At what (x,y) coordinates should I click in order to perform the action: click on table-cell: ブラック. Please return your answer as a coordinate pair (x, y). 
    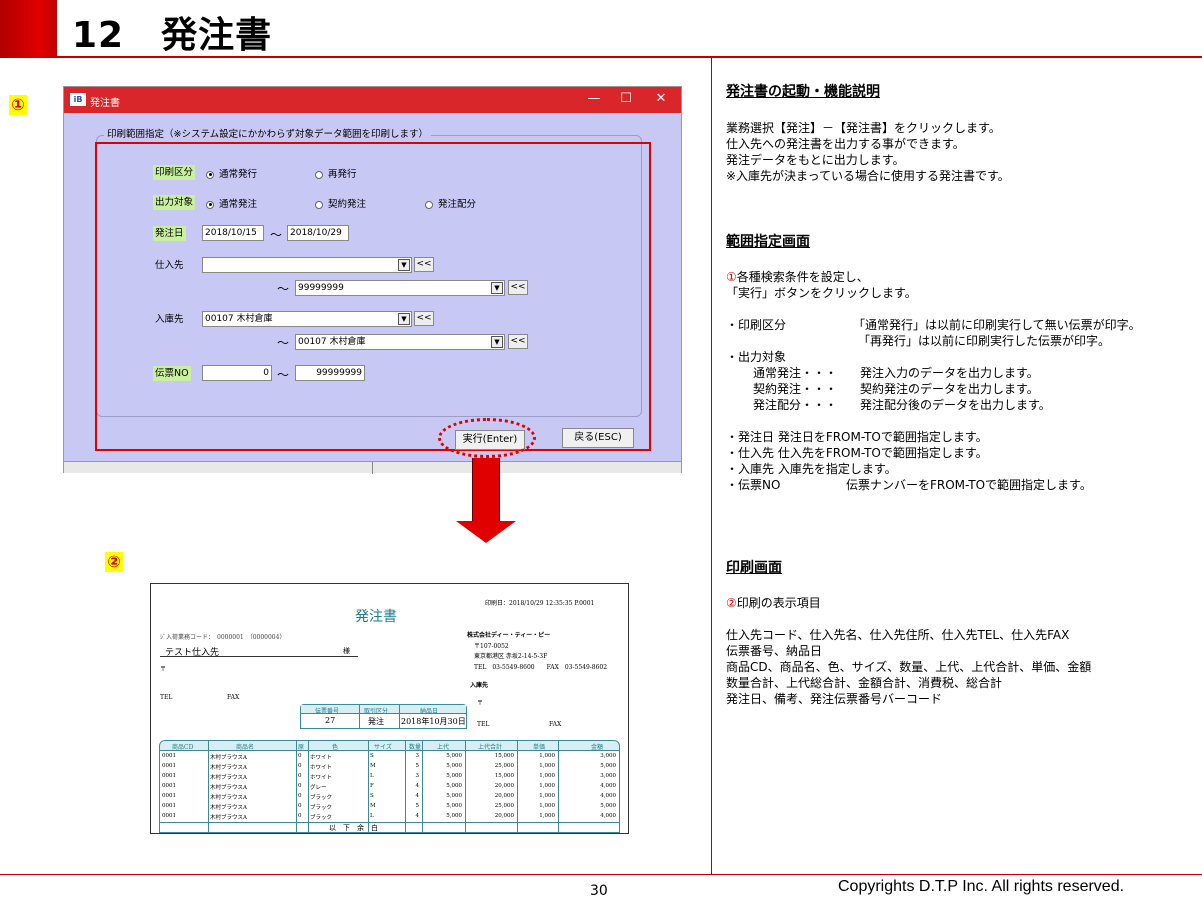
    Looking at the image, I should click on (321, 798).